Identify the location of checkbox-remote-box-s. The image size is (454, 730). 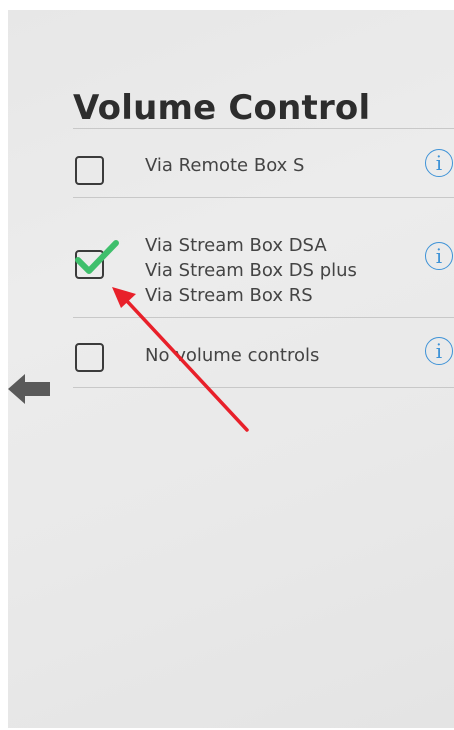
(89, 170).